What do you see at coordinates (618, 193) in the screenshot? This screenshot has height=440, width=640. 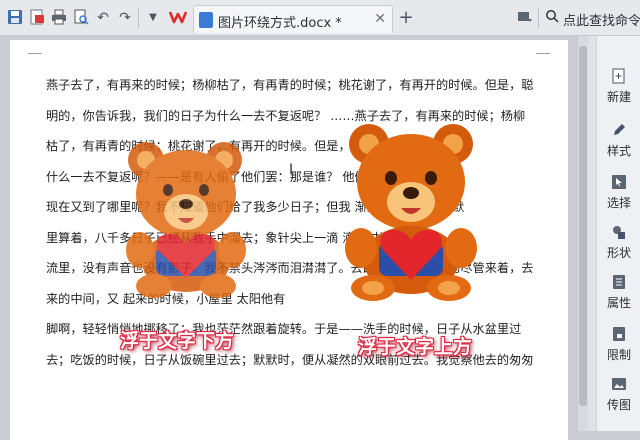 I see `sidebar-item-select: 选择` at bounding box center [618, 193].